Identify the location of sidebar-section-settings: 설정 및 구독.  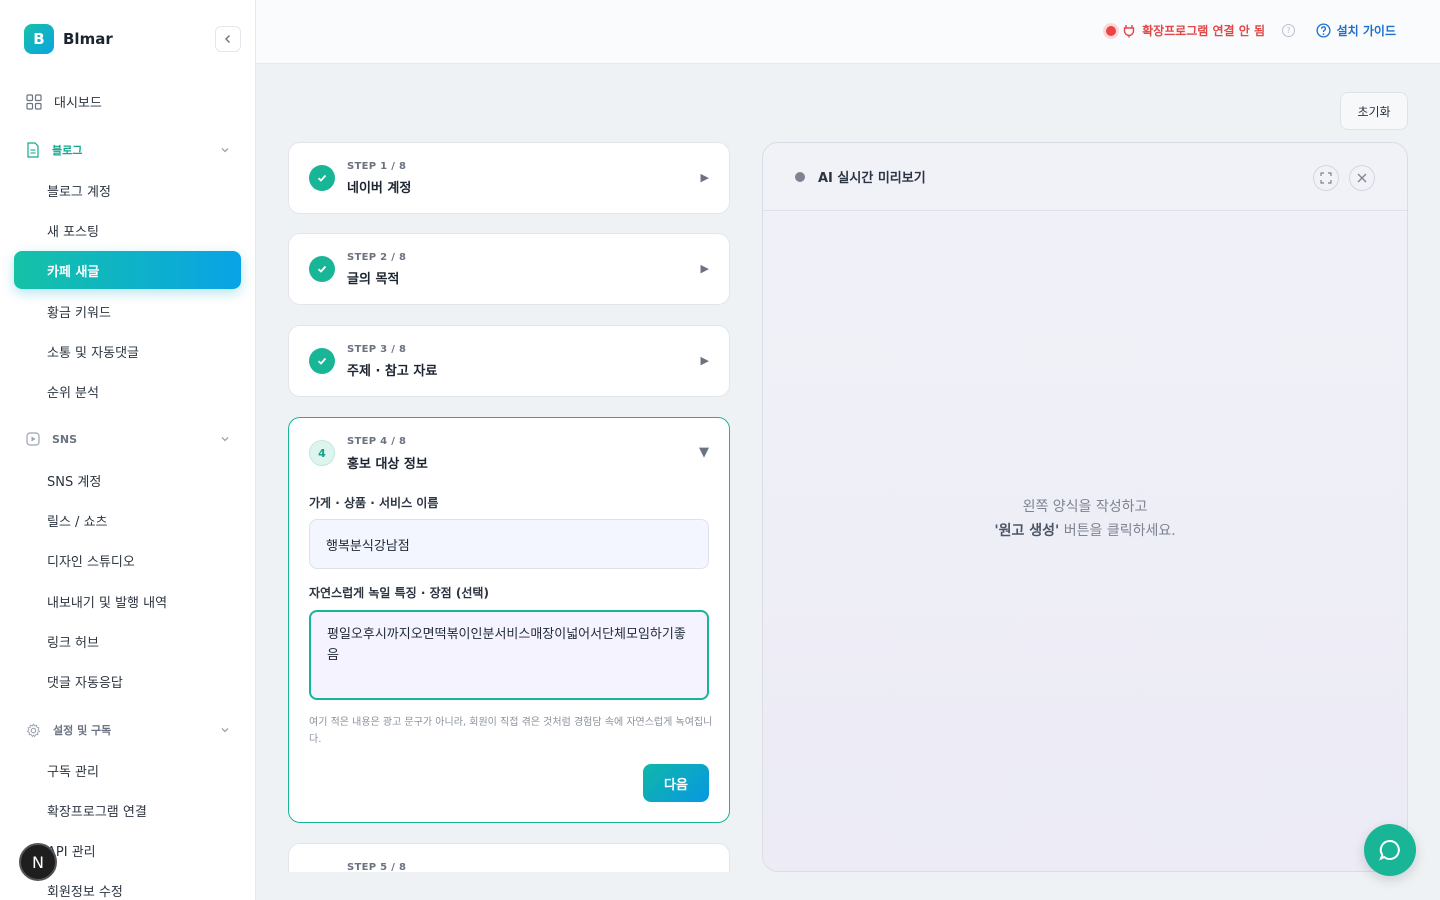
(128, 730).